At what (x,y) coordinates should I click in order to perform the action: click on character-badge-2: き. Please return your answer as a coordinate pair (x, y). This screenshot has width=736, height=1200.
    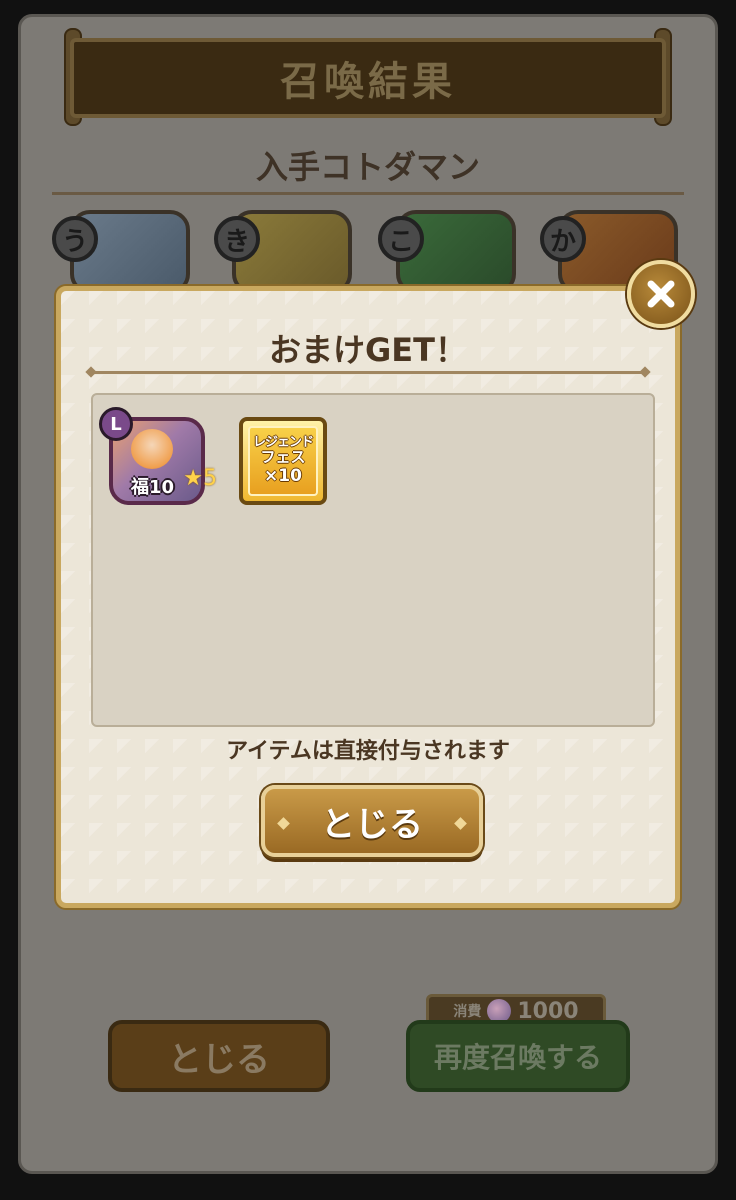
    Looking at the image, I should click on (237, 239).